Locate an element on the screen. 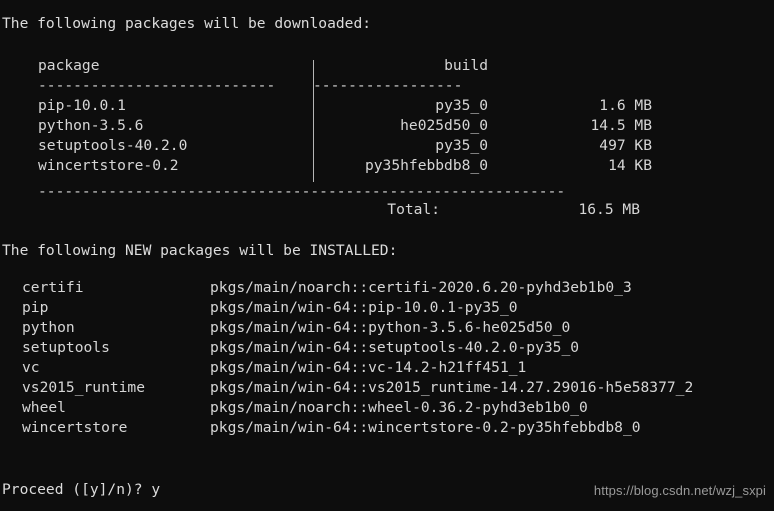 This screenshot has width=774, height=511. table-row: setuptools-40.2.0 py35_0 497 KB is located at coordinates (345, 146).